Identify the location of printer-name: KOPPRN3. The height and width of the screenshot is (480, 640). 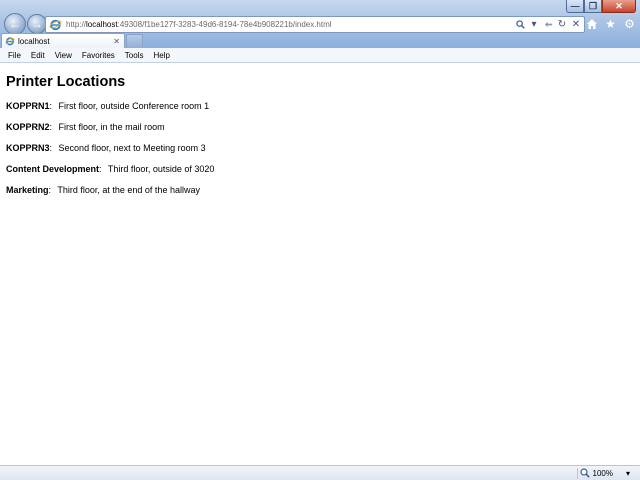
(28, 148).